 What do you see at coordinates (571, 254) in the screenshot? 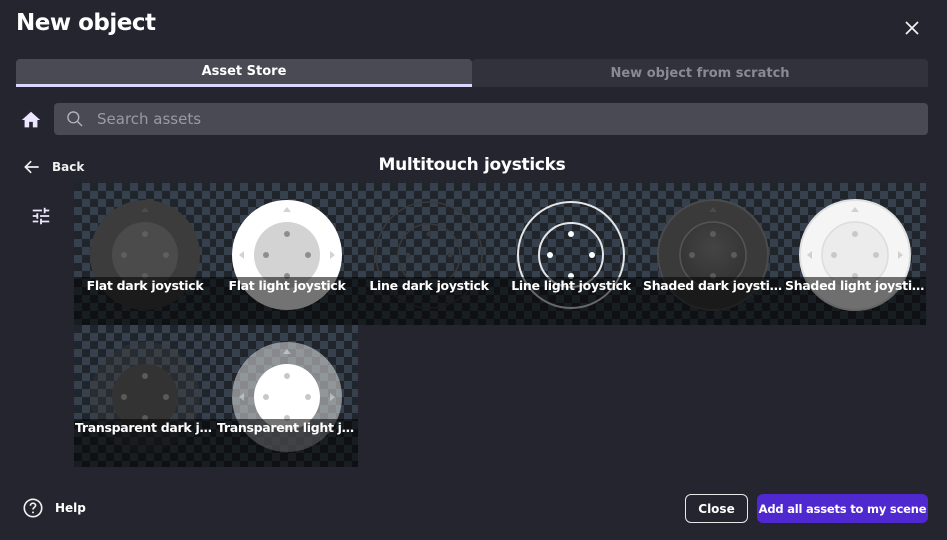
I see `asset-card-line-light: Line light joystick` at bounding box center [571, 254].